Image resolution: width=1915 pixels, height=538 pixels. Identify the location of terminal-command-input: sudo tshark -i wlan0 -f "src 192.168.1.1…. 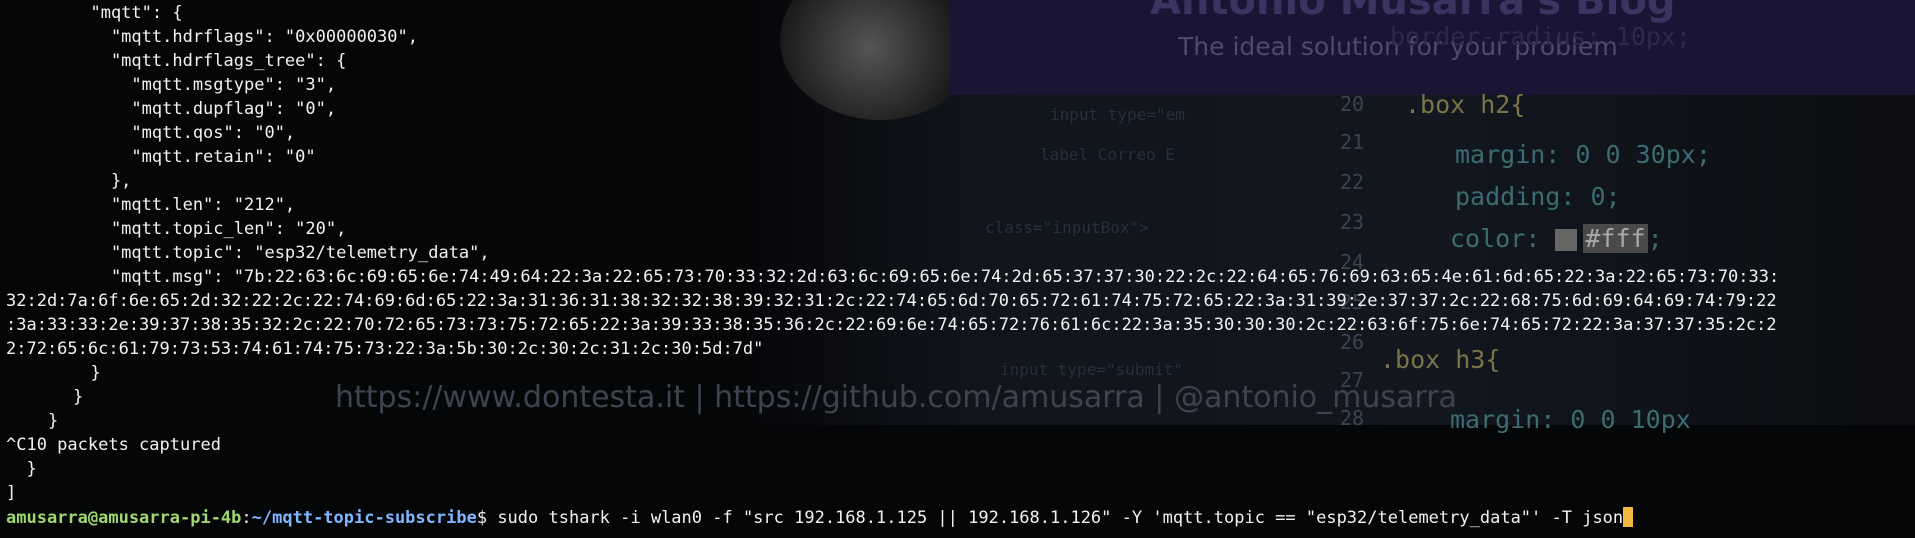
(1055, 518).